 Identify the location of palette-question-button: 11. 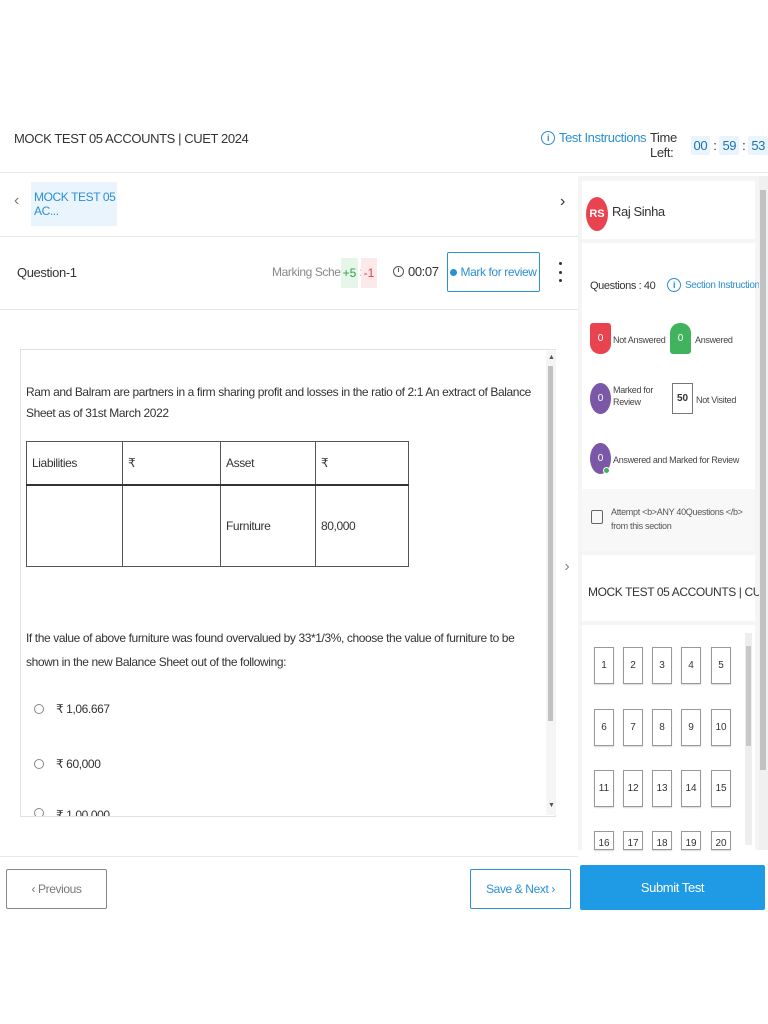
(604, 788).